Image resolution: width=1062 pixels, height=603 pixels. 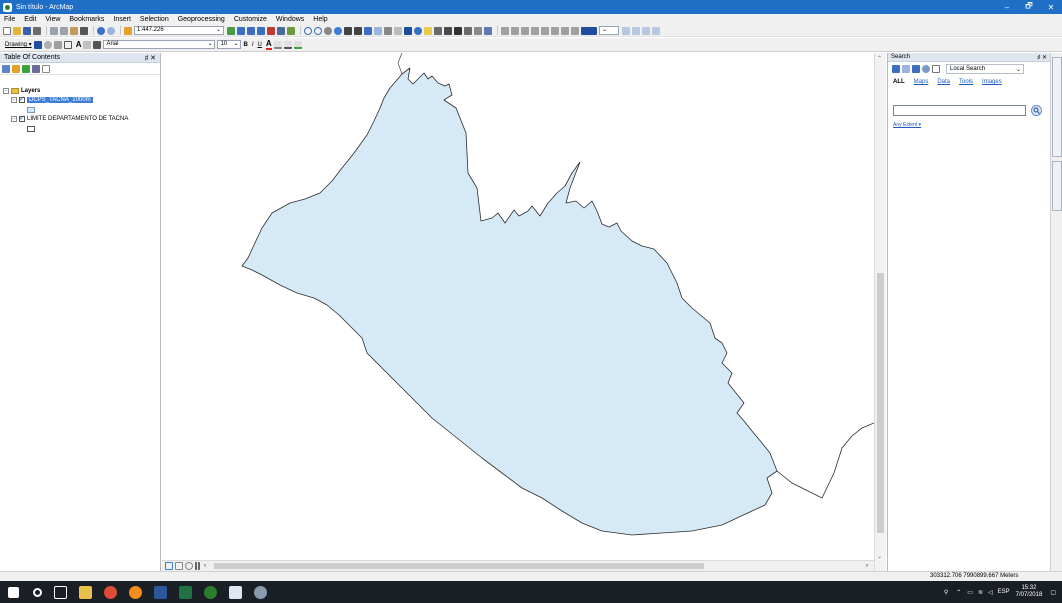 What do you see at coordinates (1007, 7) in the screenshot?
I see `minimize-button: –` at bounding box center [1007, 7].